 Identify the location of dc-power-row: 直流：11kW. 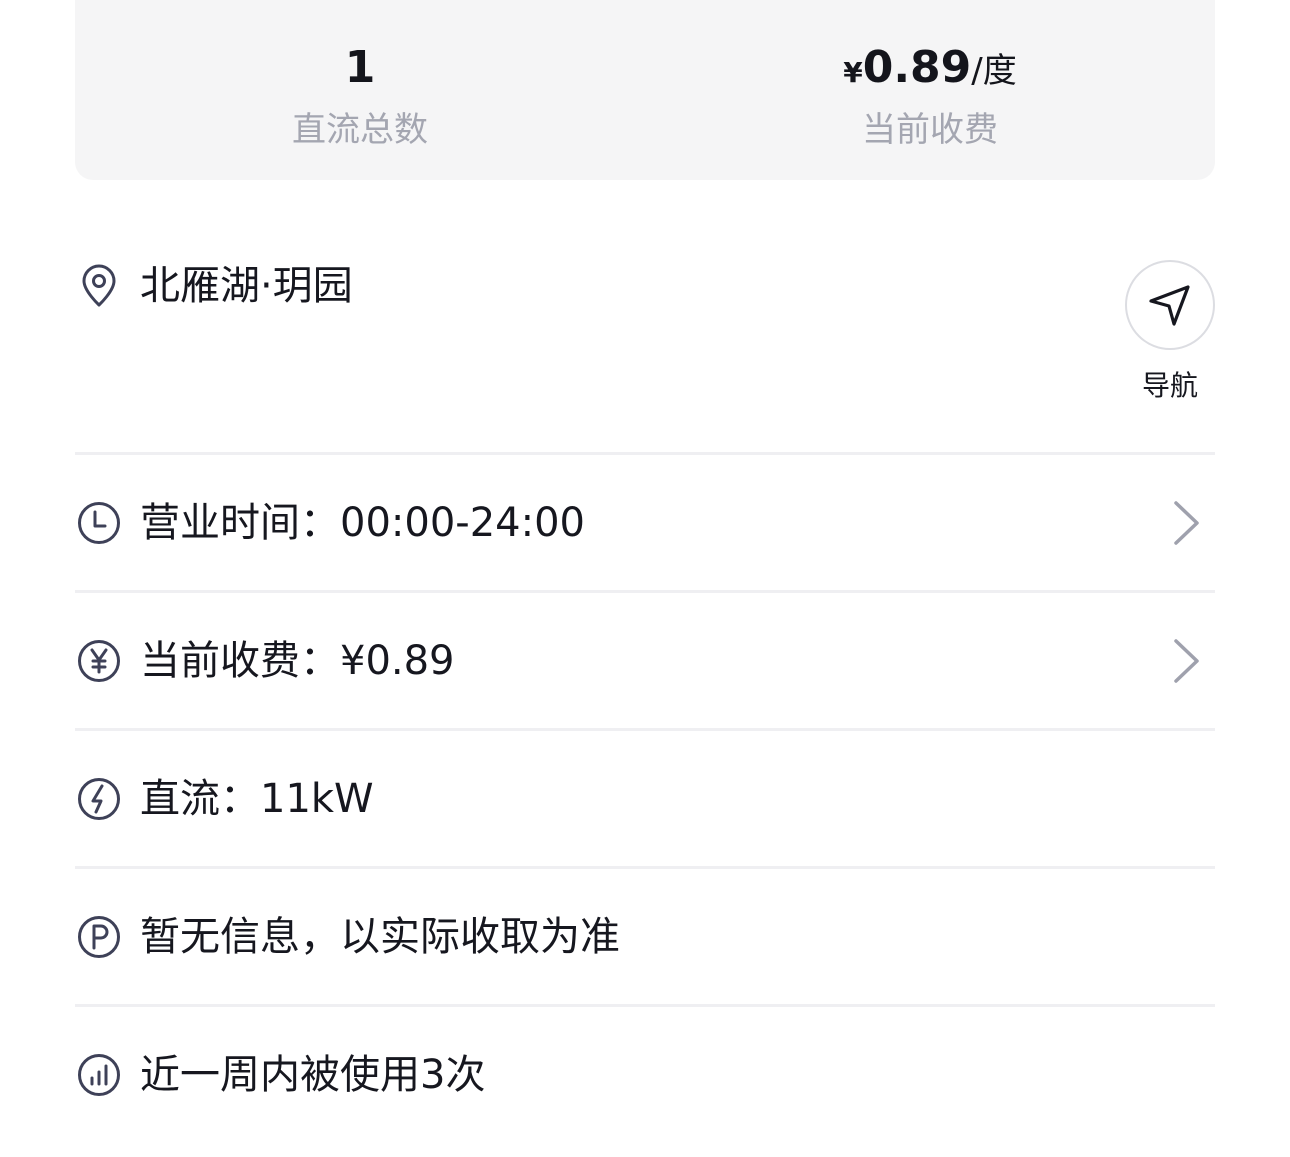
(645, 799).